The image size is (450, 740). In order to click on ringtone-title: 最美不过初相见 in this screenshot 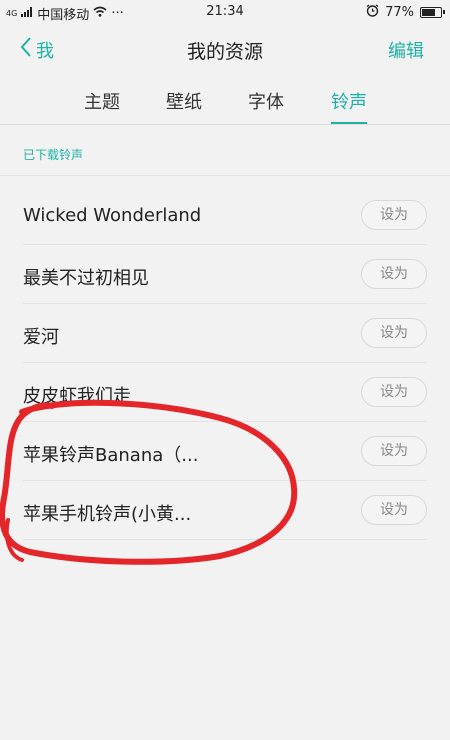, I will do `click(86, 278)`.